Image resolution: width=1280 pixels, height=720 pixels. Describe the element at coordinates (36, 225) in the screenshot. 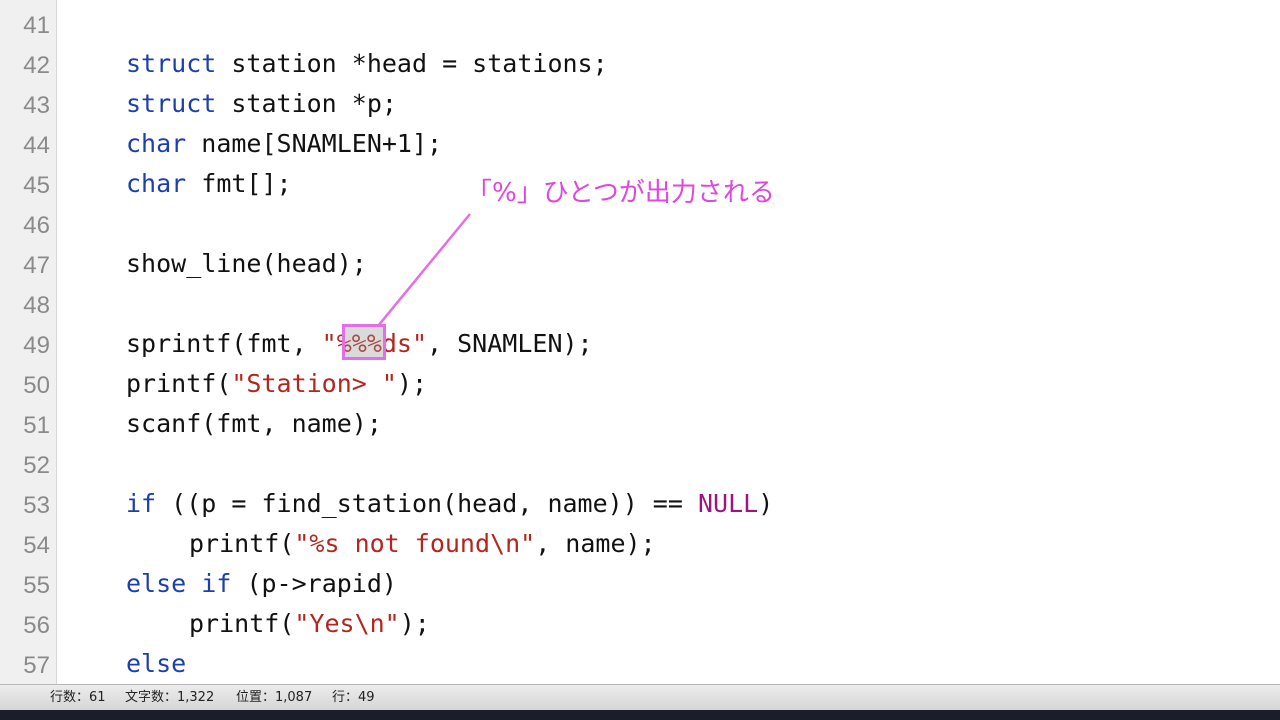

I see `line-number: 46` at that location.